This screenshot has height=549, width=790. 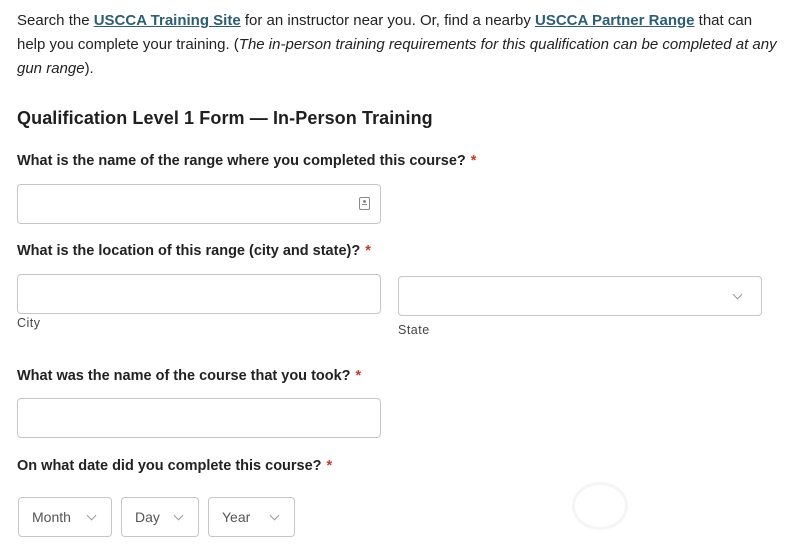 What do you see at coordinates (147, 517) in the screenshot?
I see `day-select-label: Day` at bounding box center [147, 517].